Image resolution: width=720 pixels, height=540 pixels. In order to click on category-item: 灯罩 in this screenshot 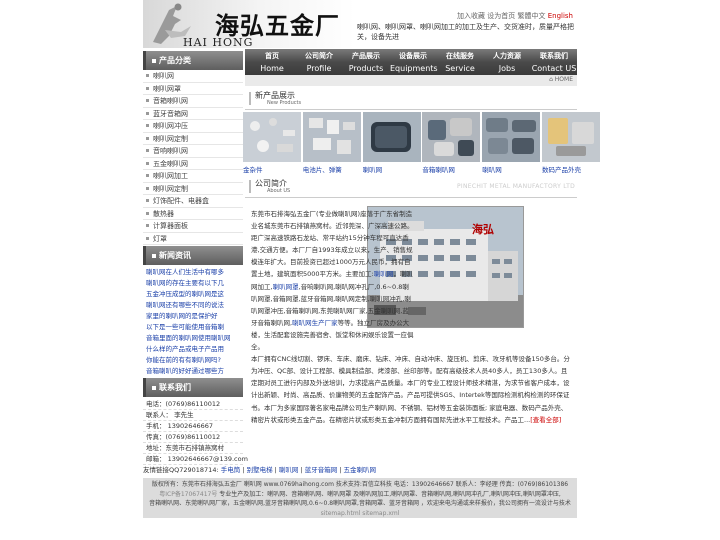, I will do `click(193, 239)`.